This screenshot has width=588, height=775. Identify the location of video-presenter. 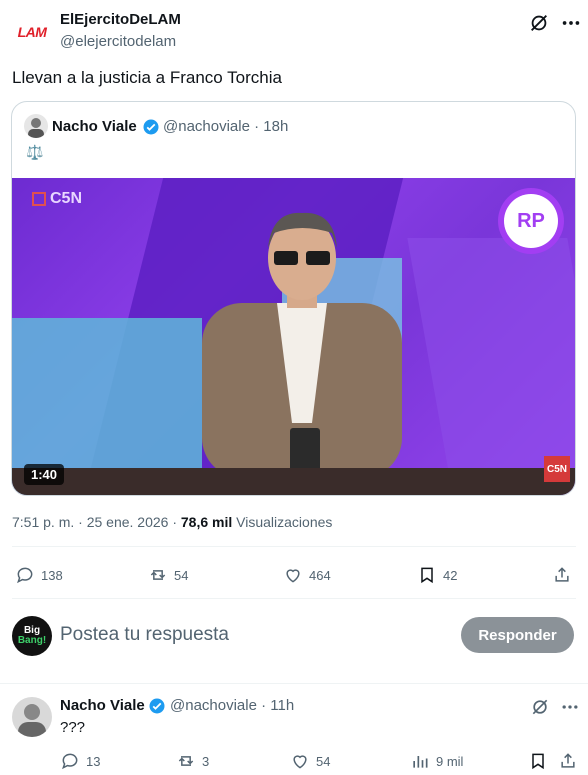
(302, 345).